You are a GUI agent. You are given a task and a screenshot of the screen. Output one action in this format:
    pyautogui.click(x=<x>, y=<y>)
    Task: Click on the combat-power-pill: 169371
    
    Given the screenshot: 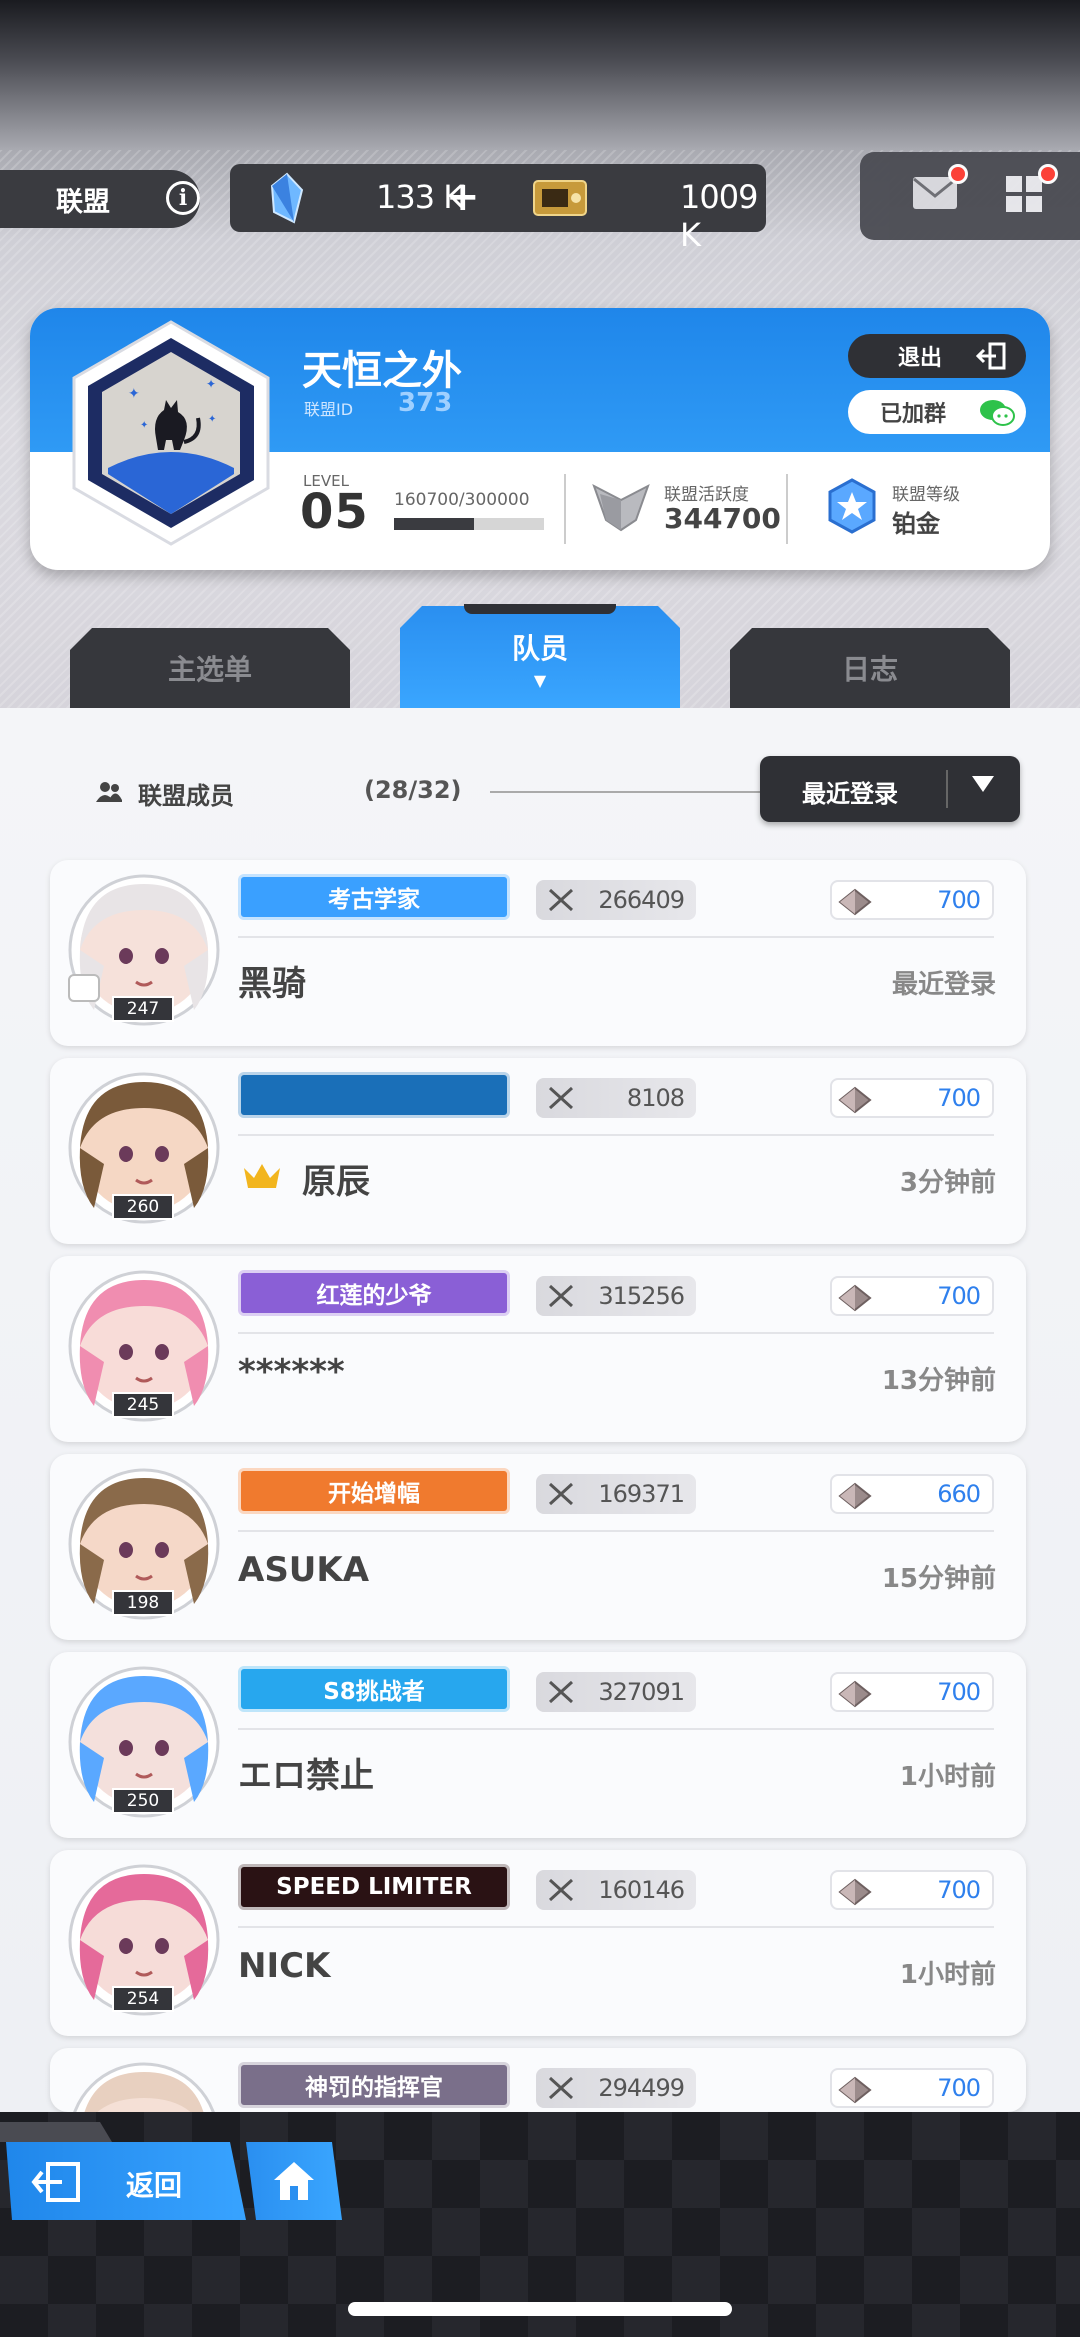 What is the action you would take?
    pyautogui.click(x=616, y=1494)
    